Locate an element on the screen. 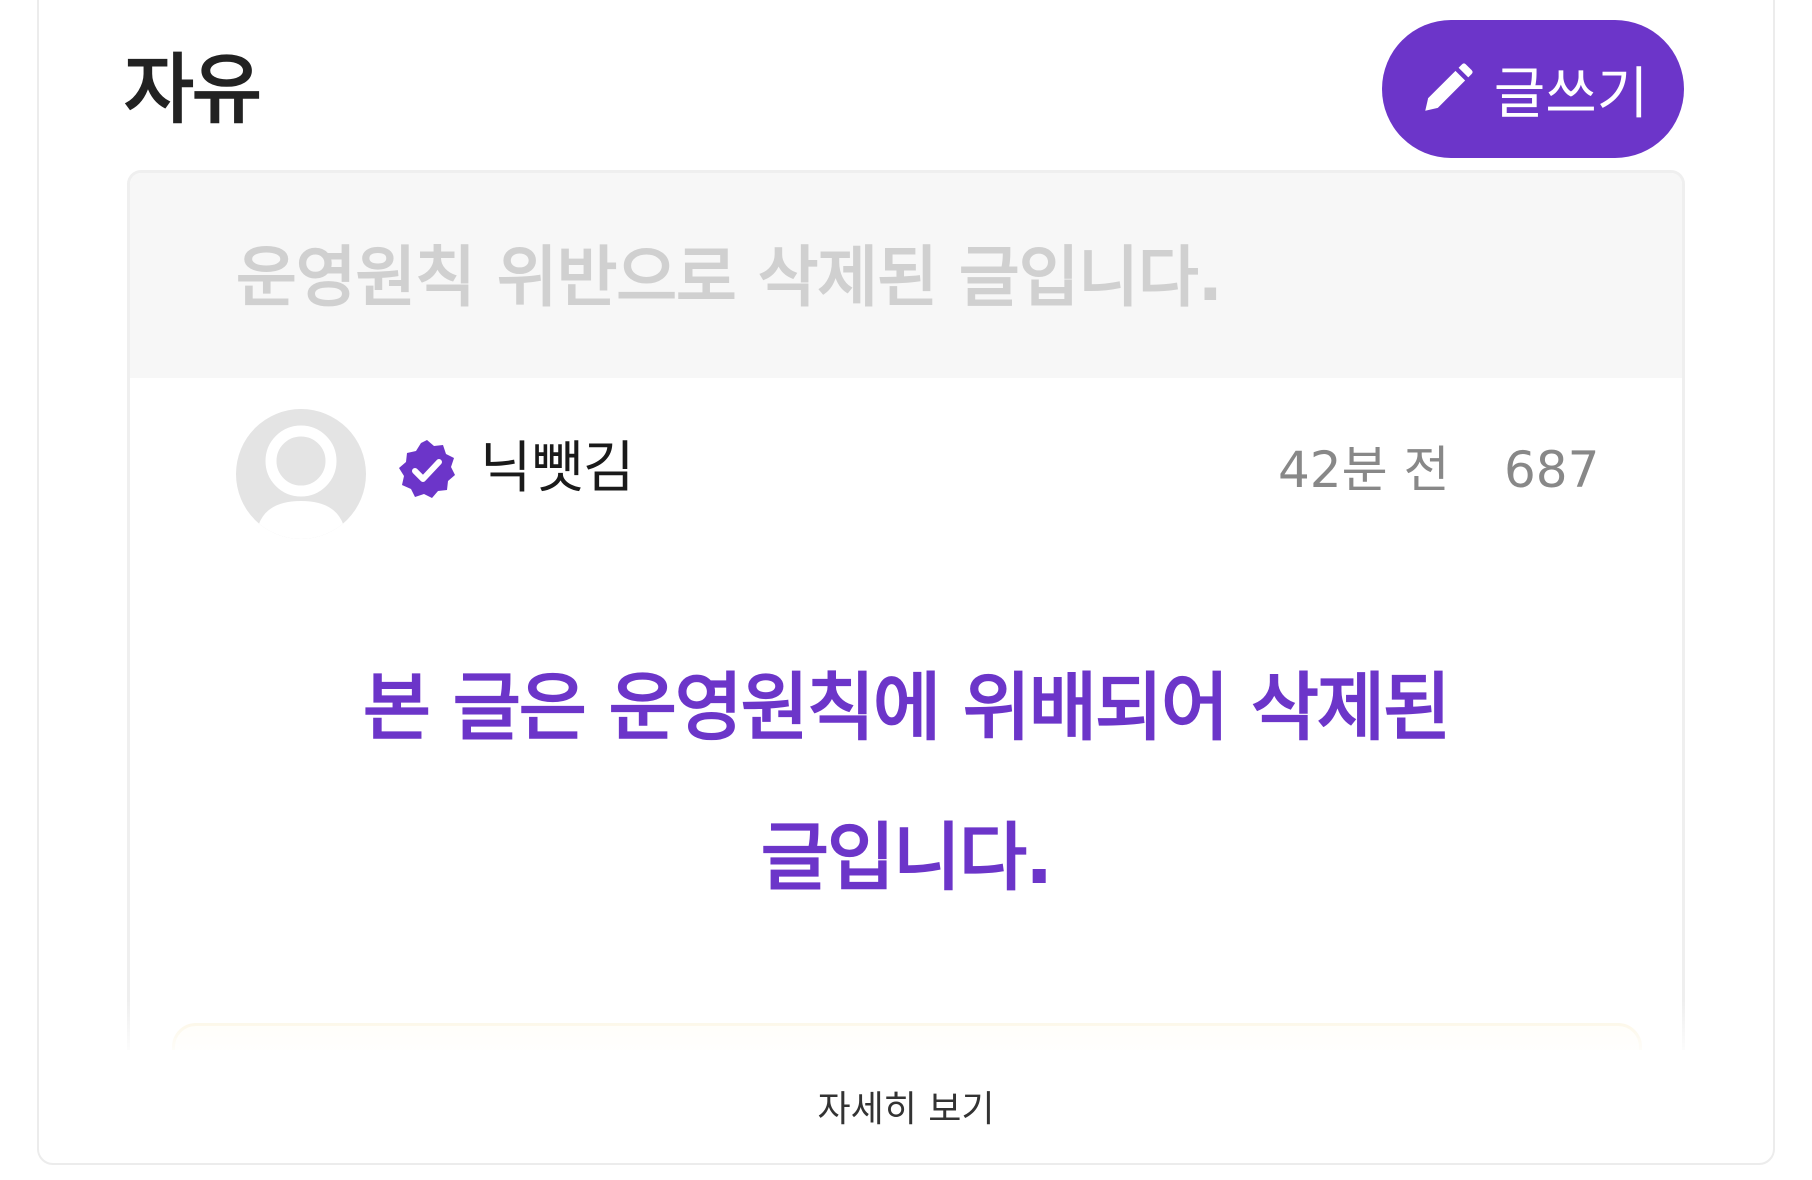  write-button: 글쓰기 is located at coordinates (1533, 89).